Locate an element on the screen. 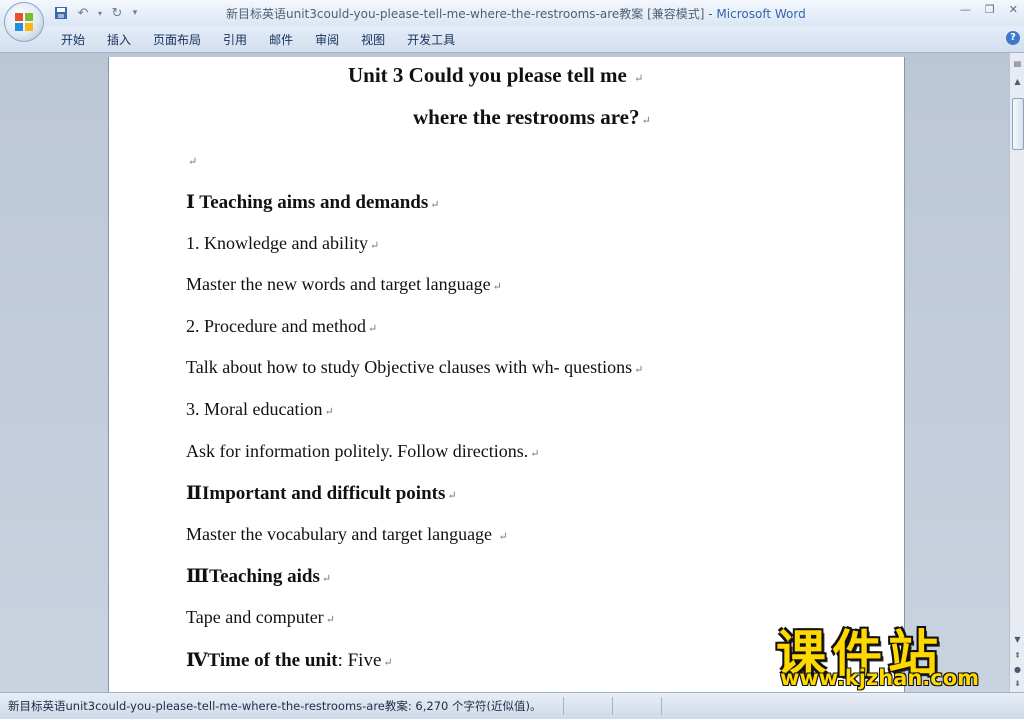  tab-page-layout: 页面布局 is located at coordinates (177, 40).